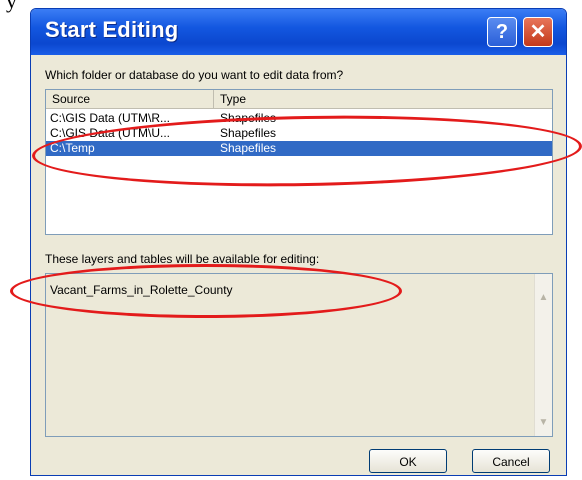 The width and height of the screenshot is (582, 480). What do you see at coordinates (384, 99) in the screenshot?
I see `column-header-type: Type` at bounding box center [384, 99].